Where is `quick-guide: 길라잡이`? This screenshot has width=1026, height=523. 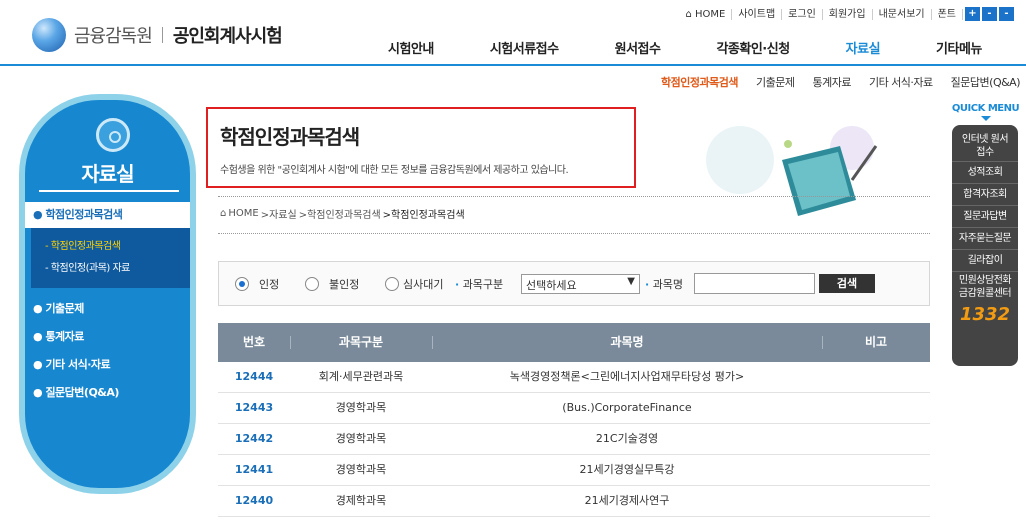
quick-guide: 길라잡이 is located at coordinates (985, 261).